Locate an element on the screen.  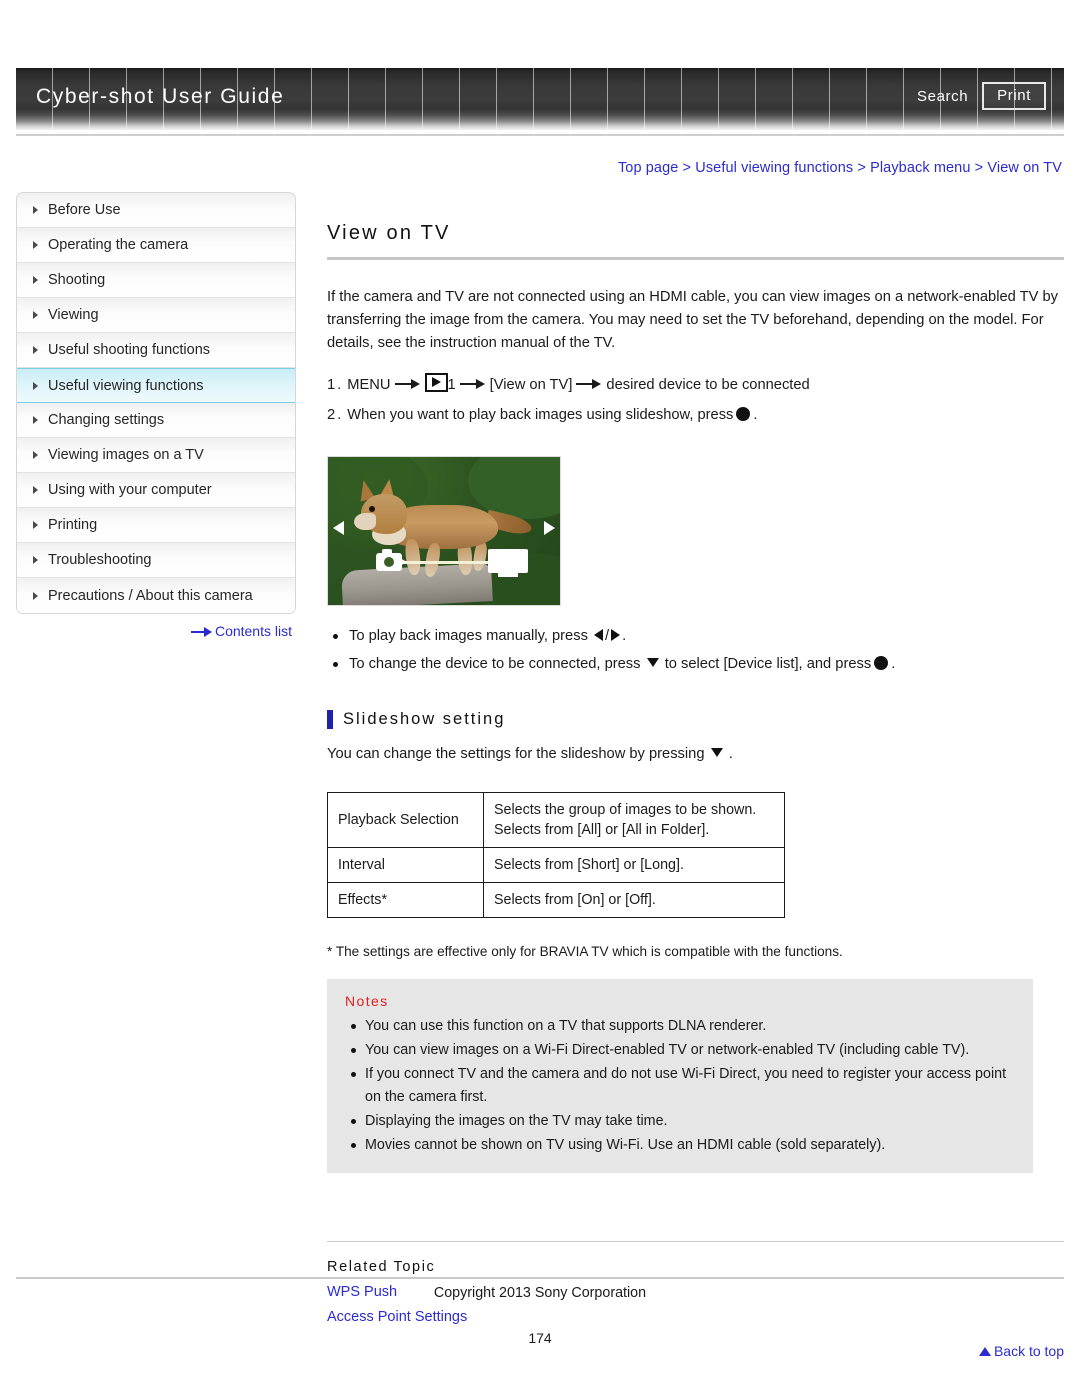
bullet-text: To play back images manually, press is located at coordinates (468, 635).